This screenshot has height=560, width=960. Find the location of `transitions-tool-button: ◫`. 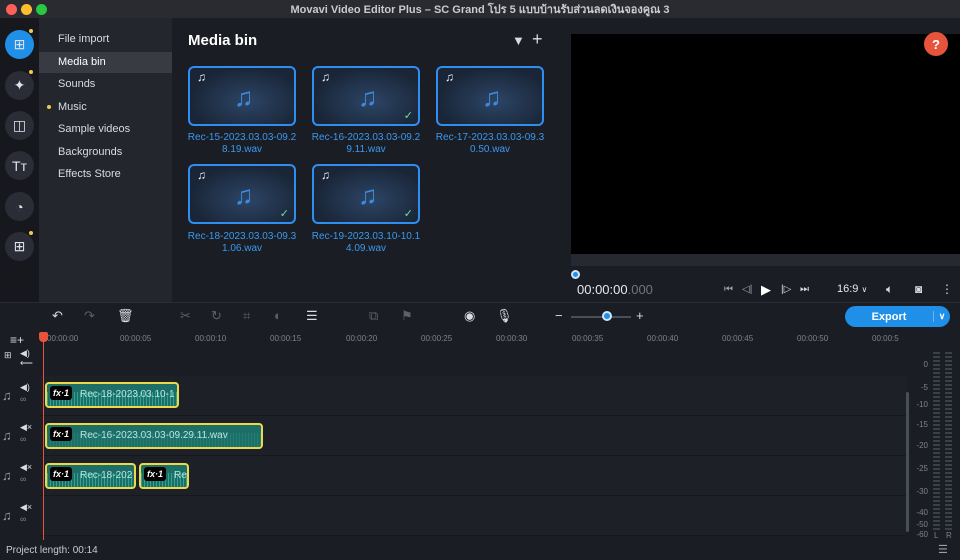

transitions-tool-button: ◫ is located at coordinates (19, 125).